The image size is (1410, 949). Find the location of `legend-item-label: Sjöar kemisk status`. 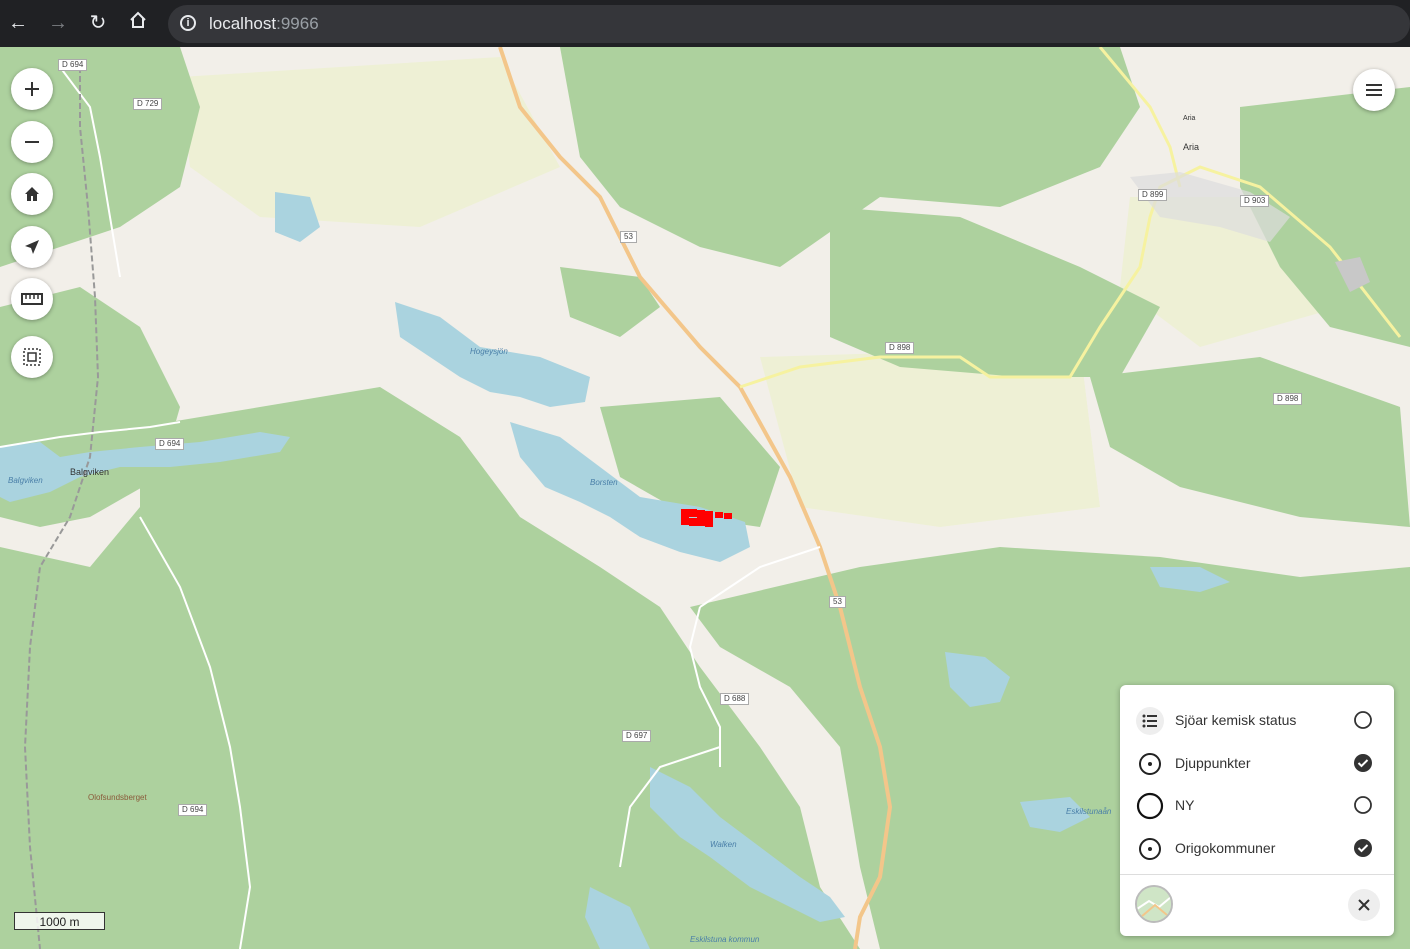

legend-item-label: Sjöar kemisk status is located at coordinates (1236, 720).